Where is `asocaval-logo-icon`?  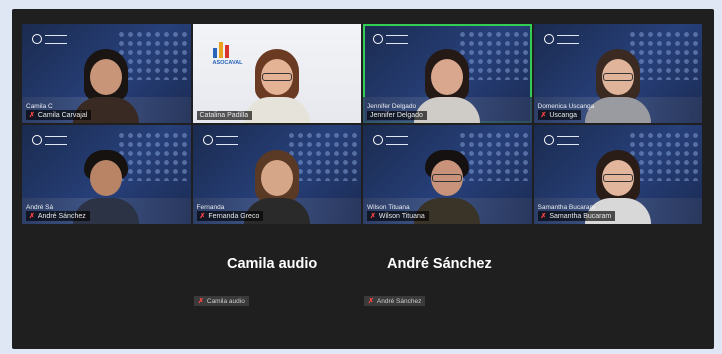
asocaval-logo-icon is located at coordinates (220, 50).